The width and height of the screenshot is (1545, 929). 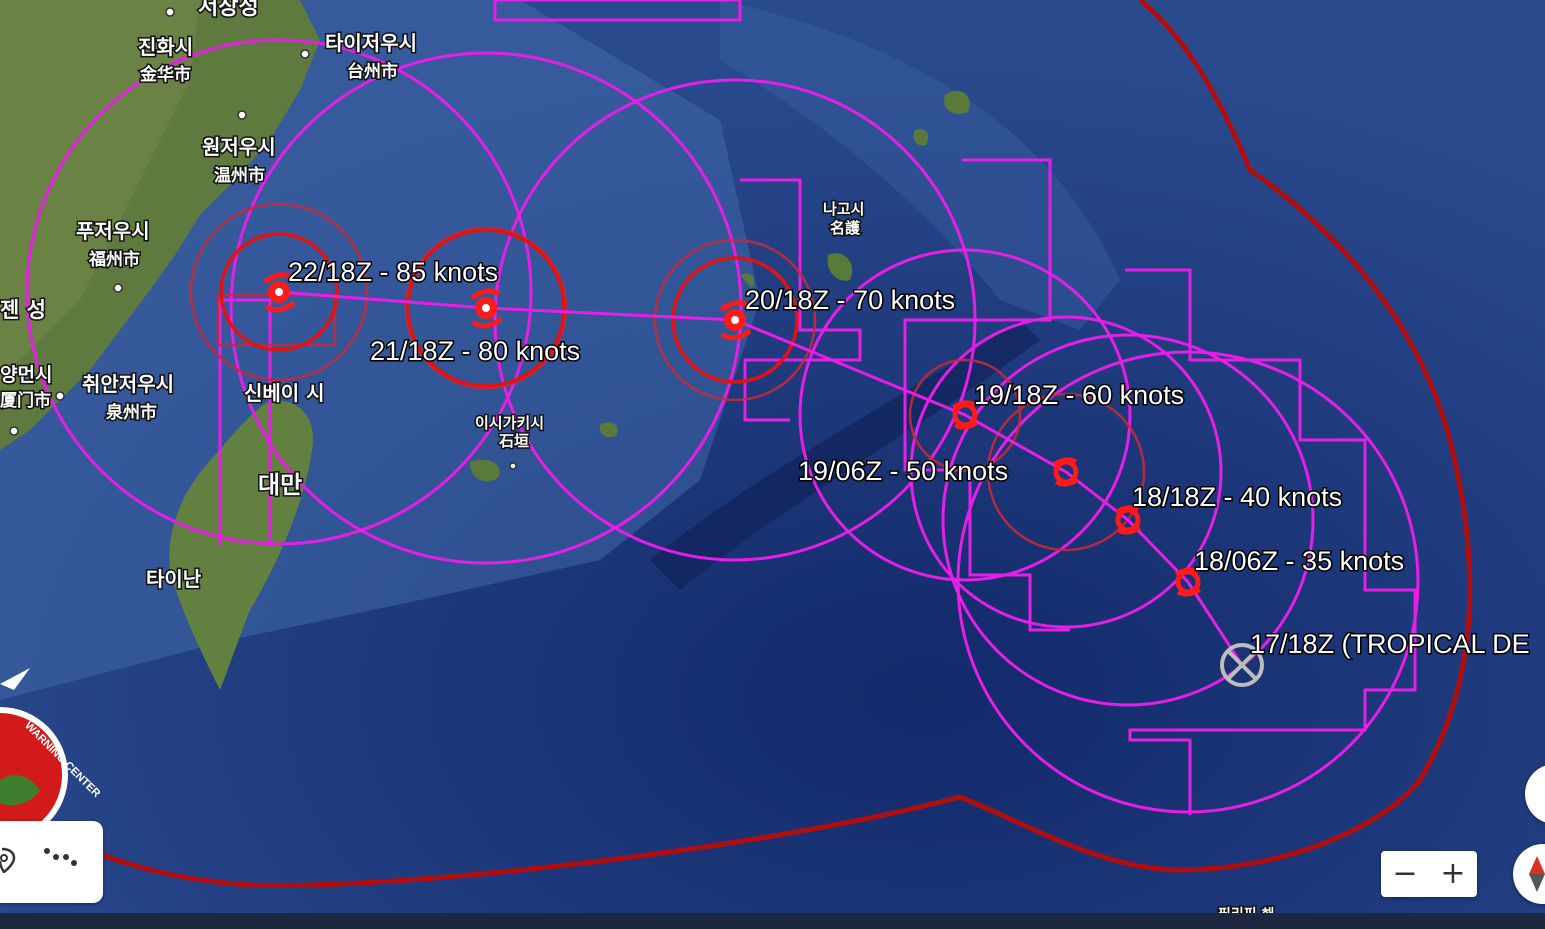 I want to click on place-label: 젠 성, so click(x=23, y=310).